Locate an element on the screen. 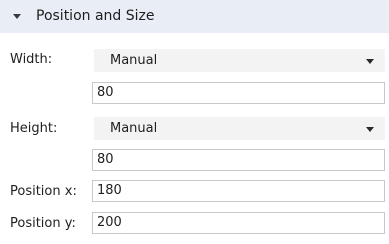 The width and height of the screenshot is (389, 244). height-input: 80 is located at coordinates (238, 160).